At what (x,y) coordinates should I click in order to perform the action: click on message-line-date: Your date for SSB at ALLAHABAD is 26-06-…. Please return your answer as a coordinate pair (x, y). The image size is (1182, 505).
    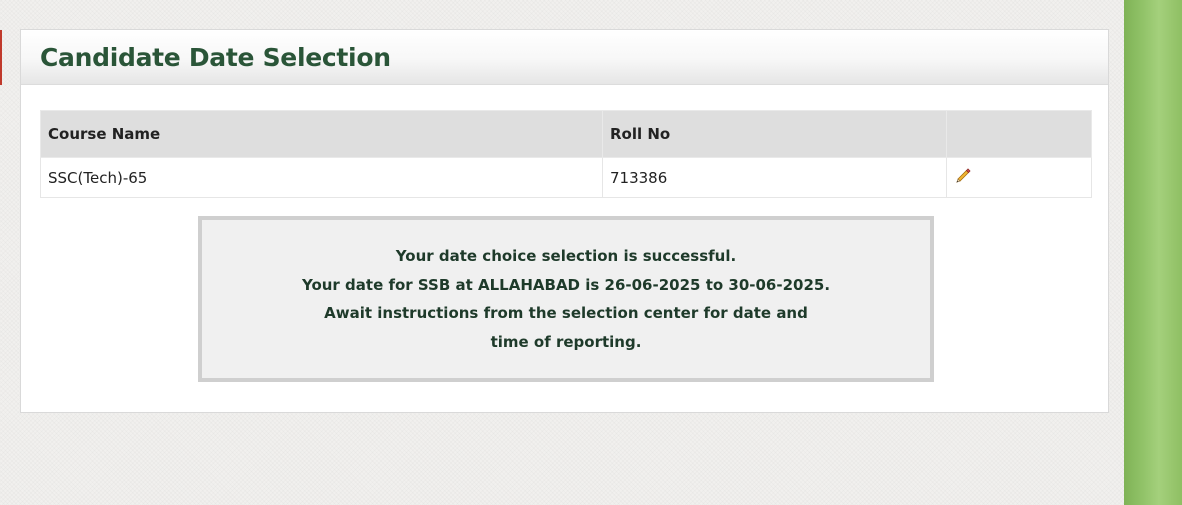
    Looking at the image, I should click on (566, 284).